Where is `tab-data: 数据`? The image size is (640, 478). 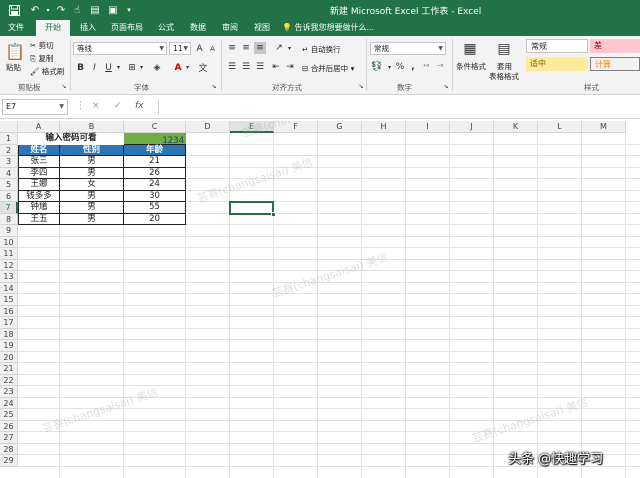
tab-data: 数据 is located at coordinates (198, 28).